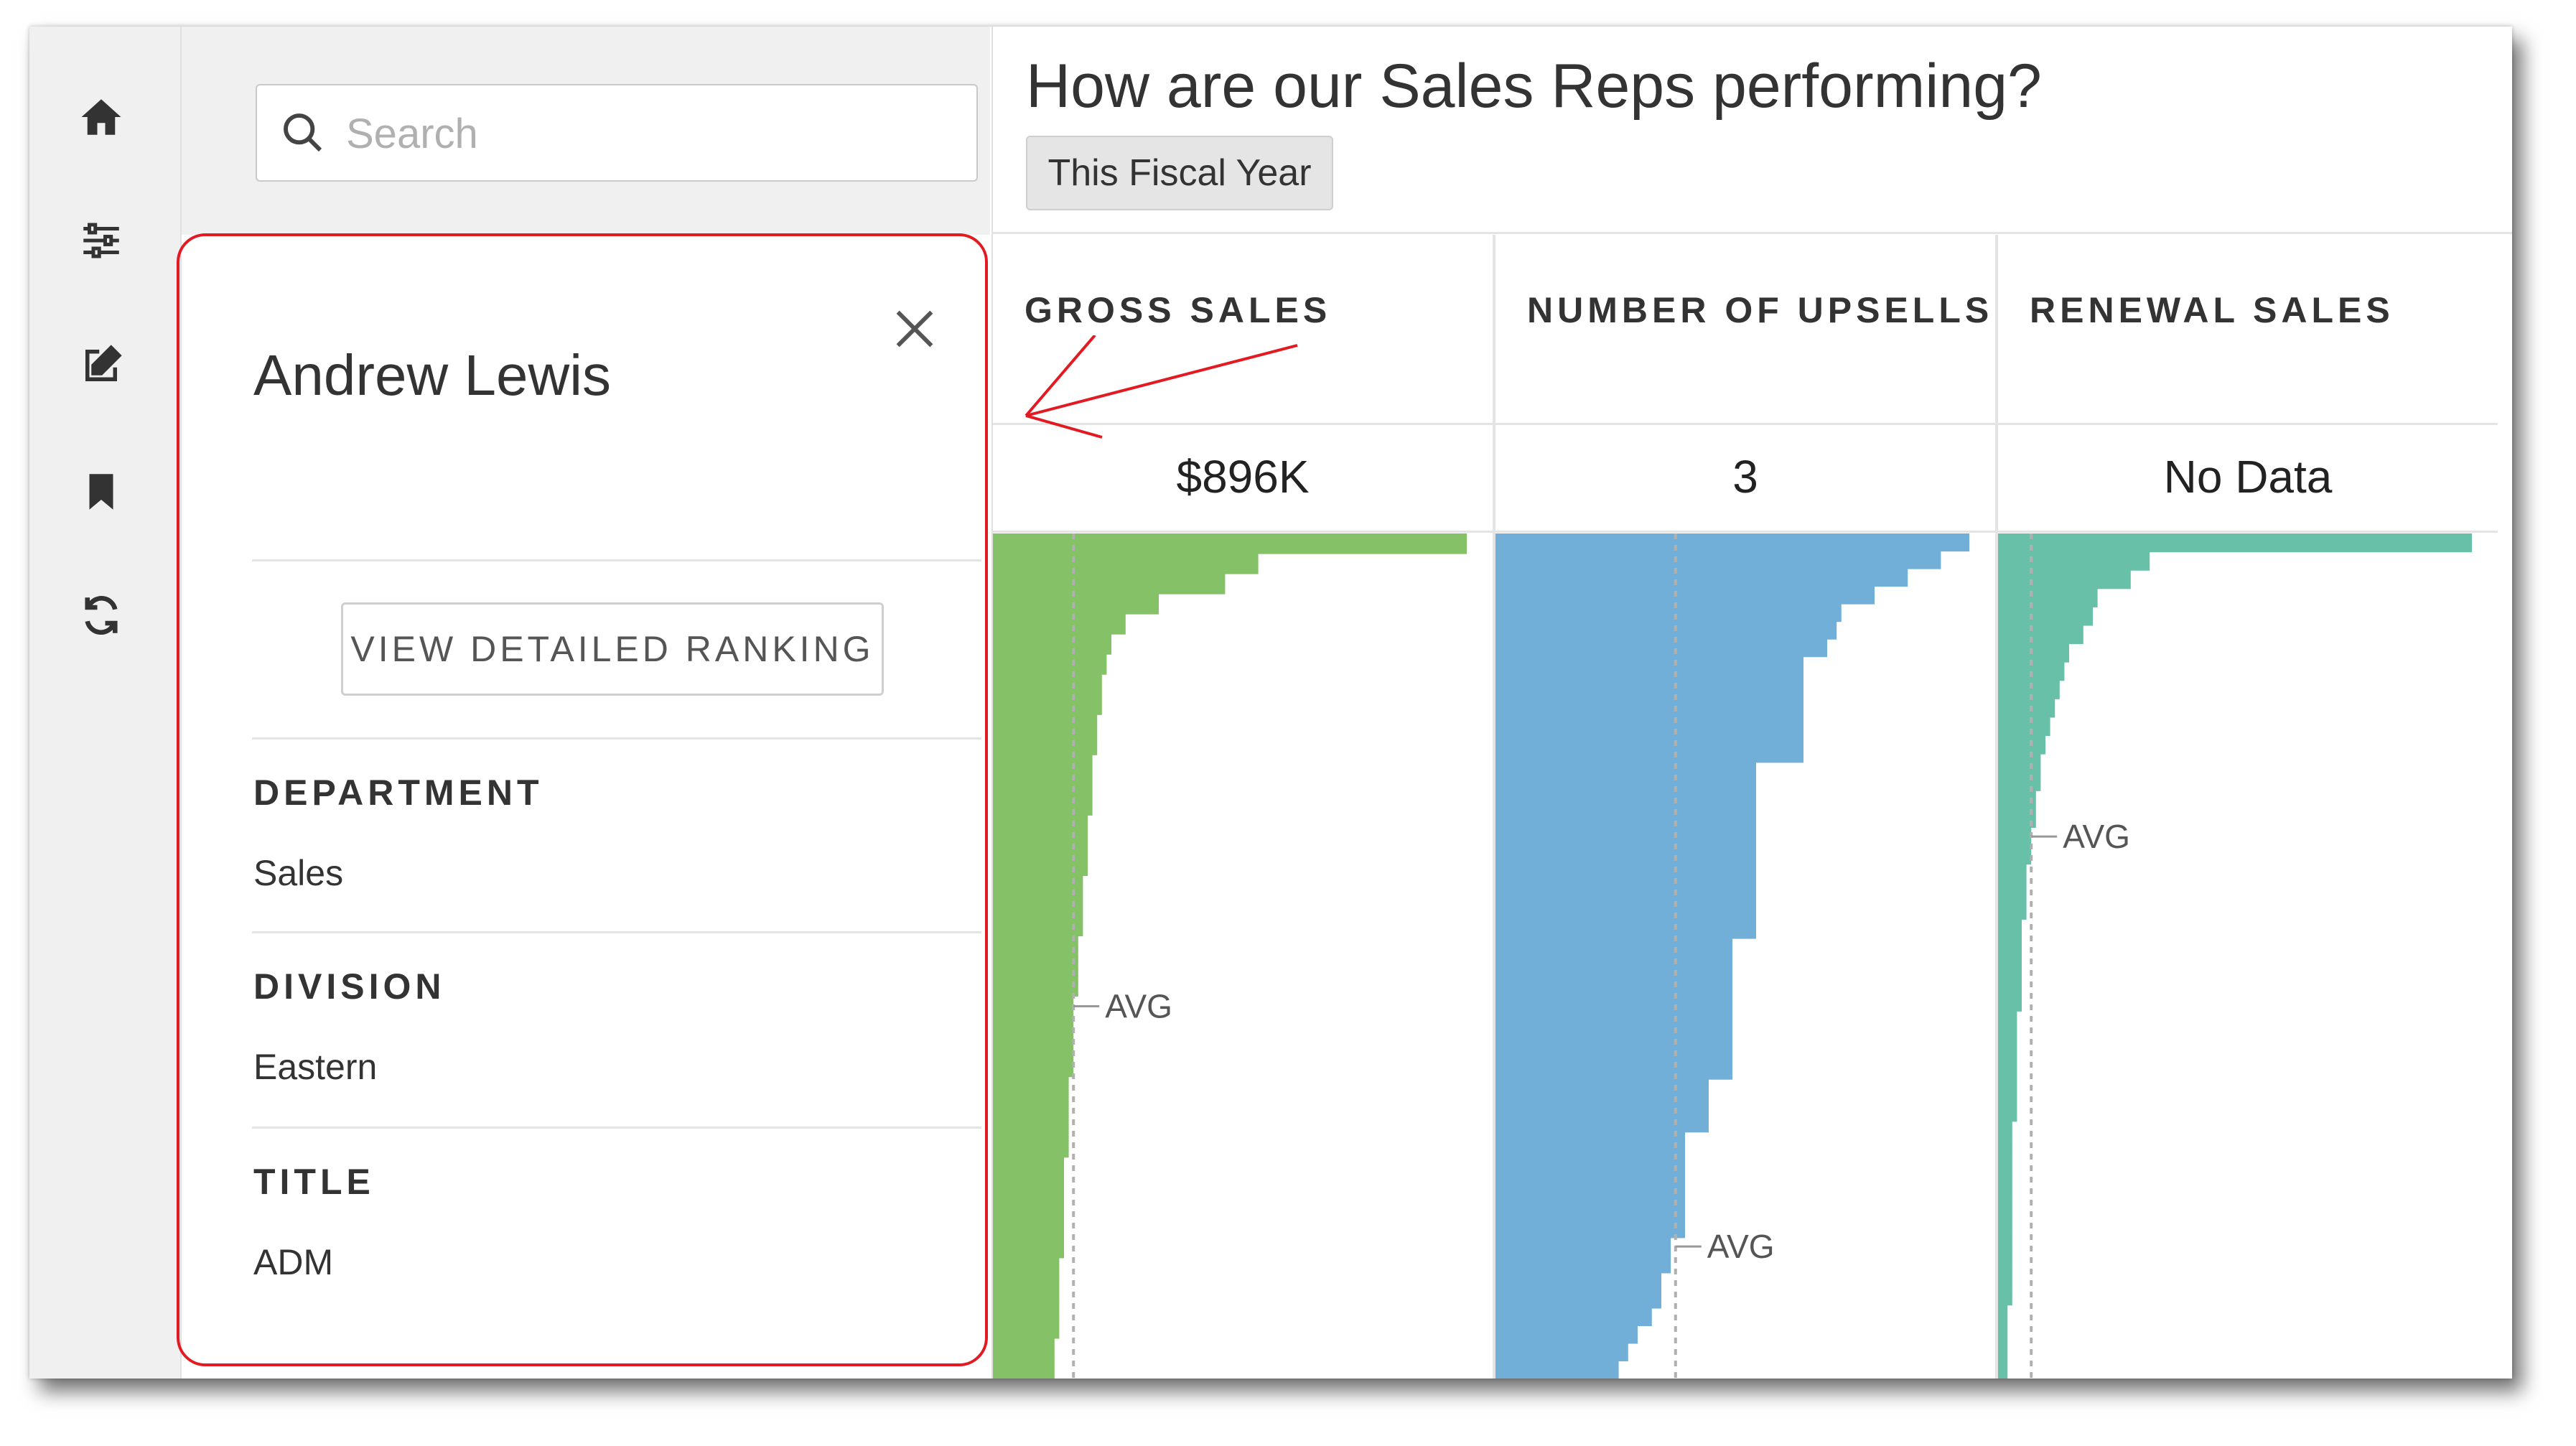  I want to click on sliders-icon, so click(101, 240).